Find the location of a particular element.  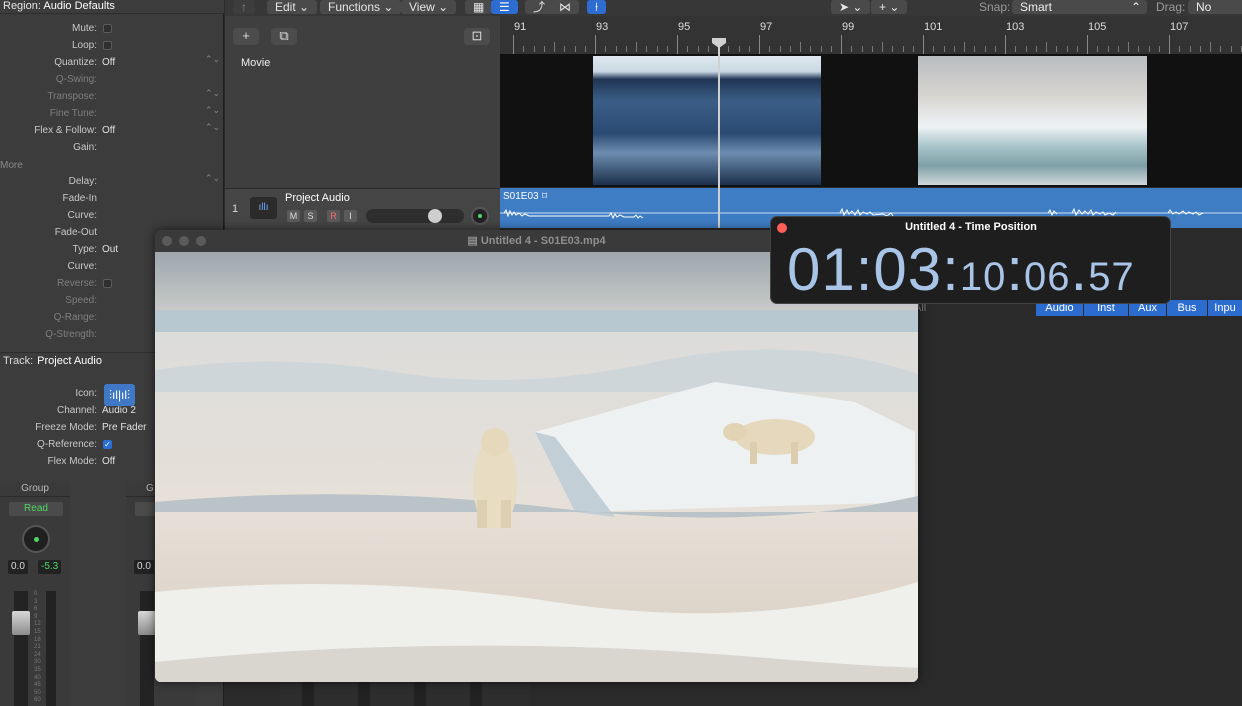

flex-tool-button: ⤴ is located at coordinates (539, 7).